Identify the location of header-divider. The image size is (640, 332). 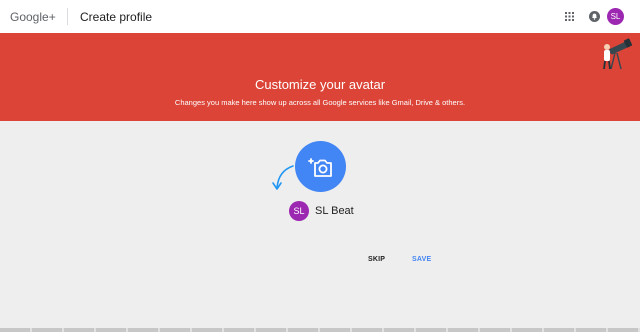
(67, 16).